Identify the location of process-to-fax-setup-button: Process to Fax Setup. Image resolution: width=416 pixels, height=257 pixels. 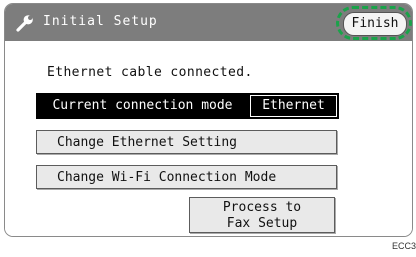
(262, 215).